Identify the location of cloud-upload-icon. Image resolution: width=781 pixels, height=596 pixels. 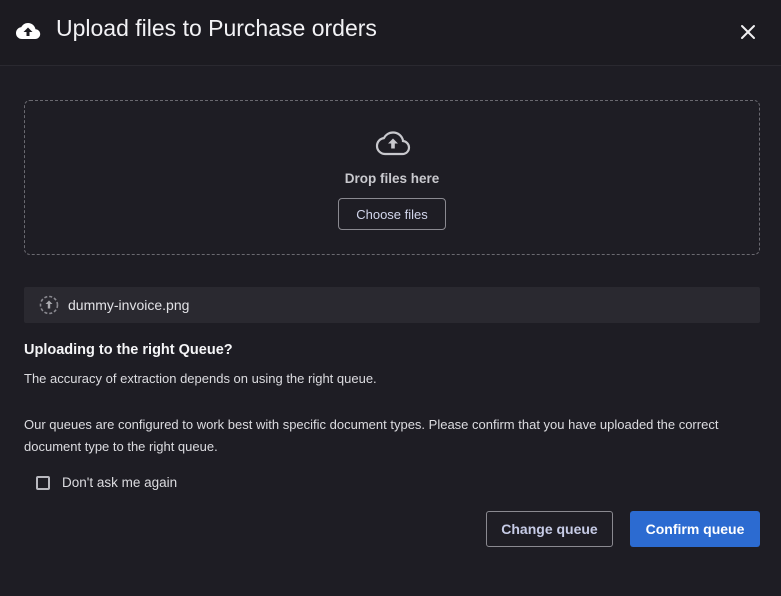
(28, 31).